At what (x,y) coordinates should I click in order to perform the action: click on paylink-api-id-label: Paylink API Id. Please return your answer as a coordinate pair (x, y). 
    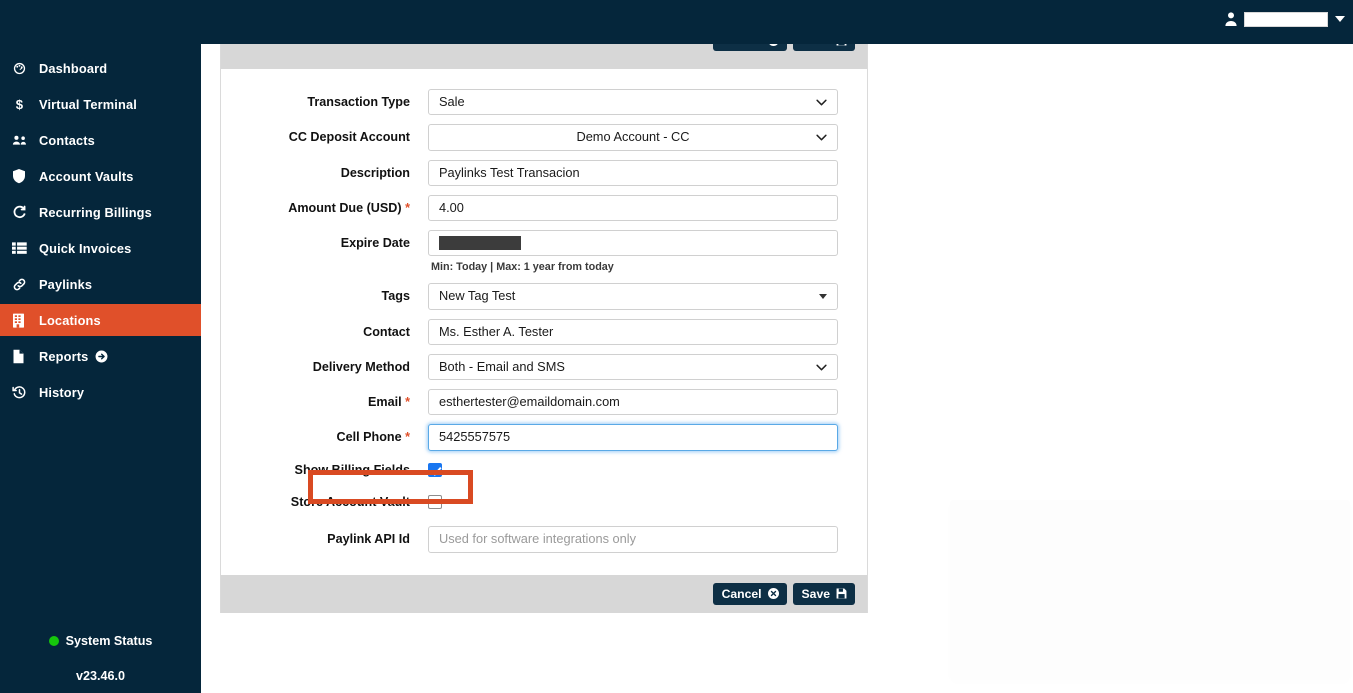
    Looking at the image, I should click on (368, 539).